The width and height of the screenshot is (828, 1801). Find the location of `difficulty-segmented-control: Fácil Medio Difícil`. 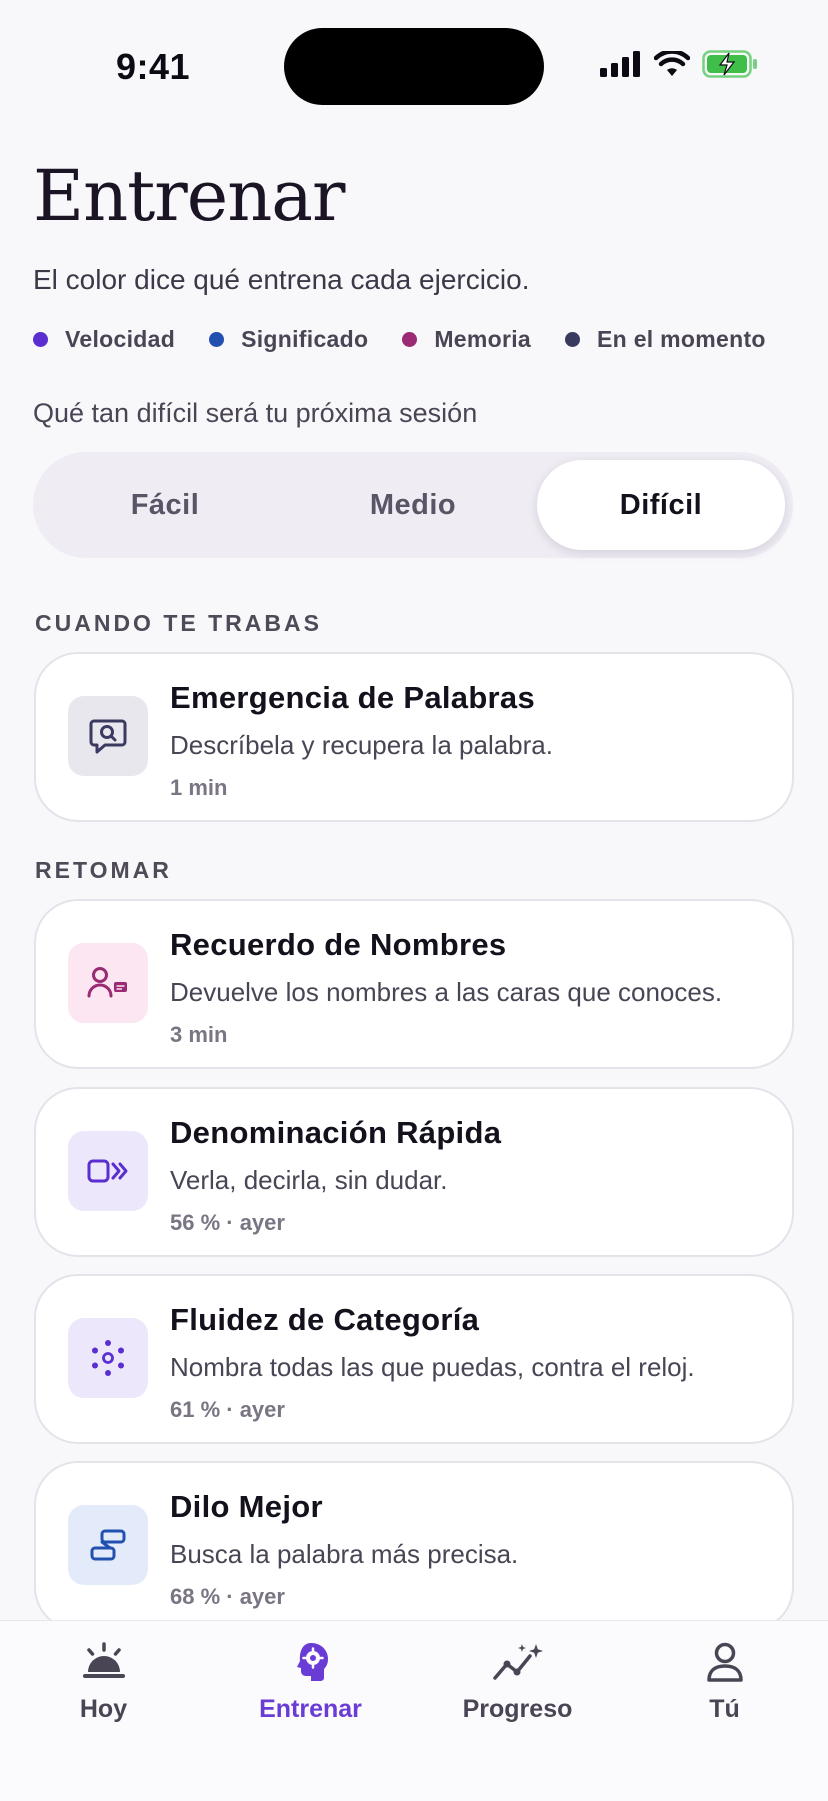

difficulty-segmented-control: Fácil Medio Difícil is located at coordinates (413, 505).